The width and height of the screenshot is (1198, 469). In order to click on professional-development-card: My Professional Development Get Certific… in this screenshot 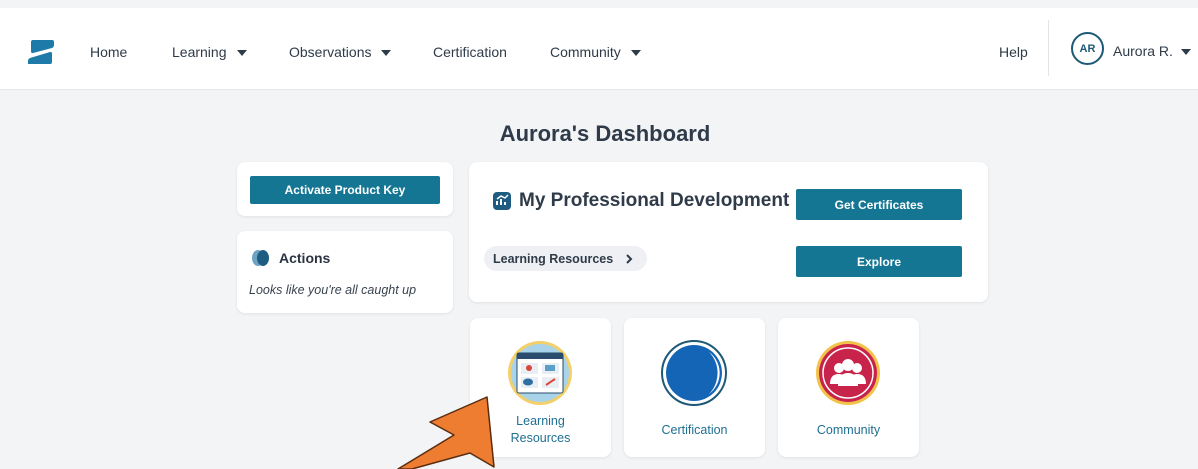, I will do `click(728, 232)`.